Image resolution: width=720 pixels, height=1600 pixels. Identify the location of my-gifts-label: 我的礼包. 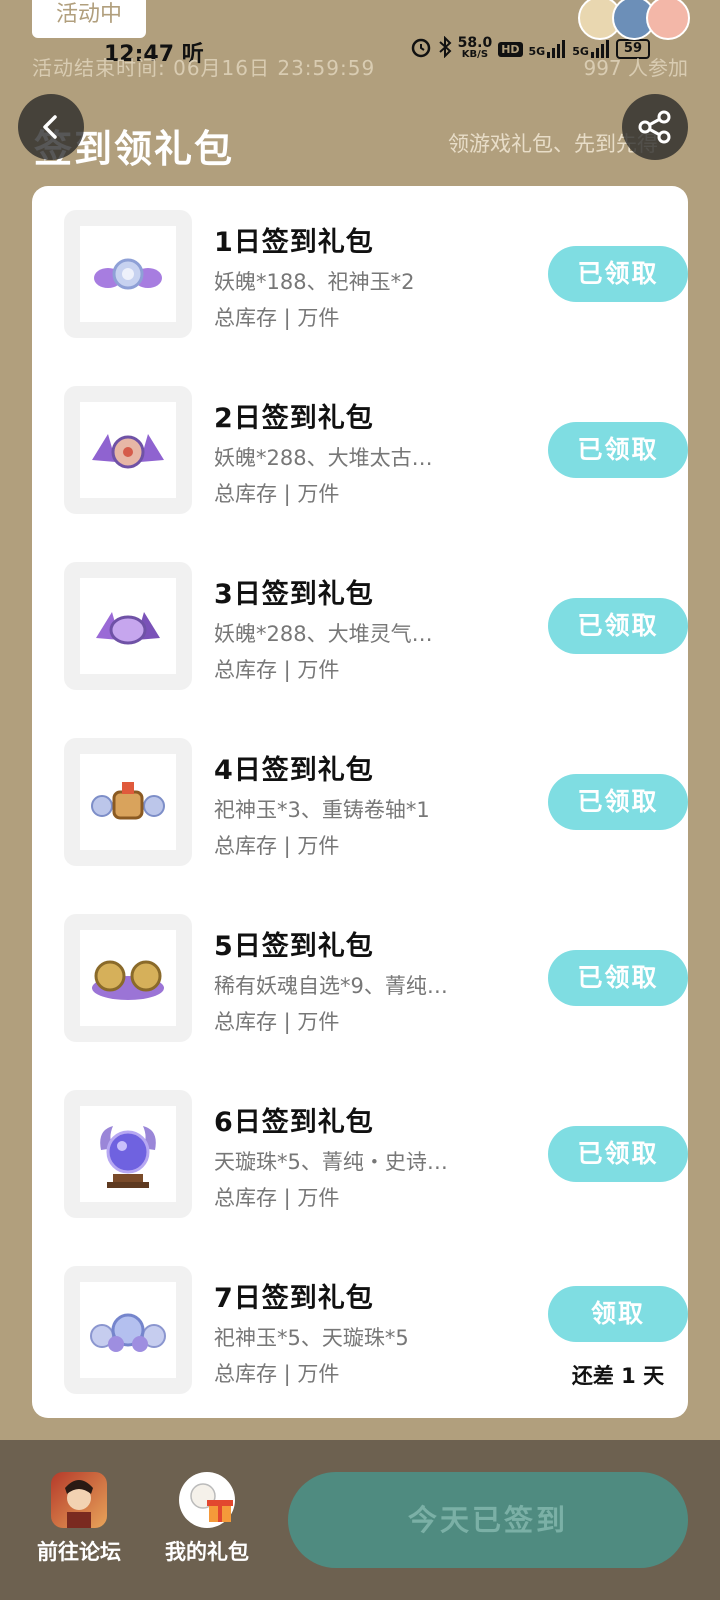
(207, 1552).